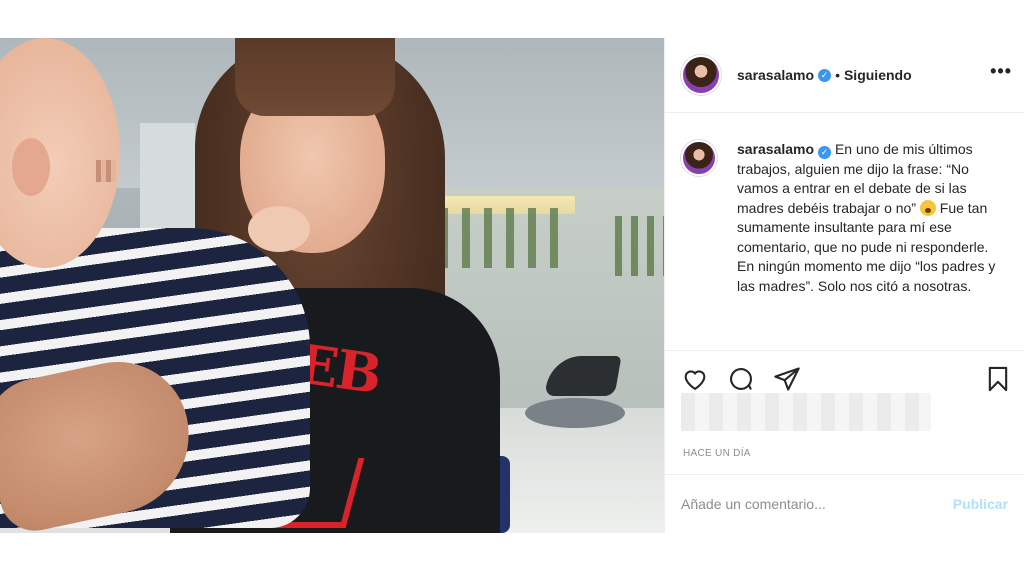 The image size is (1024, 576). I want to click on caption-avatar, so click(699, 158).